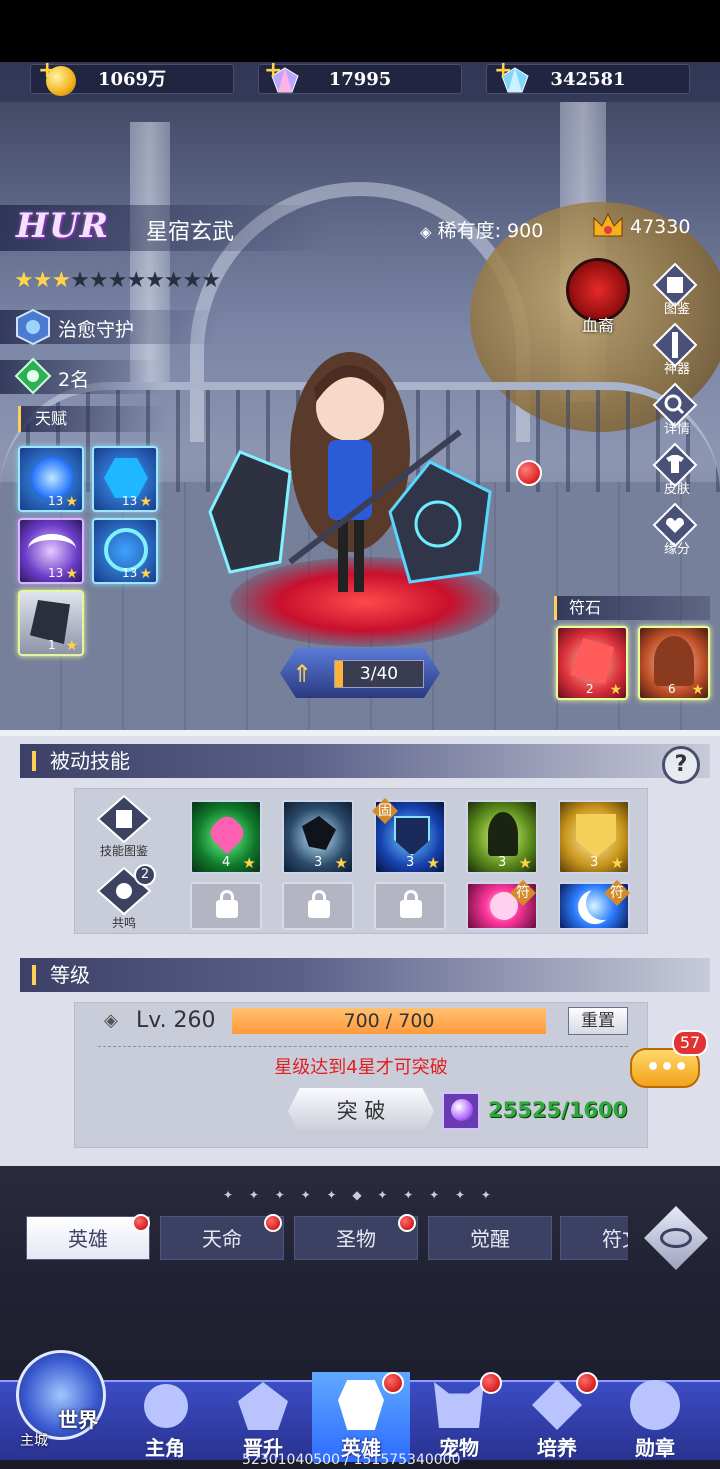  Describe the element at coordinates (655, 1405) in the screenshot. I see `medal-icon` at that location.